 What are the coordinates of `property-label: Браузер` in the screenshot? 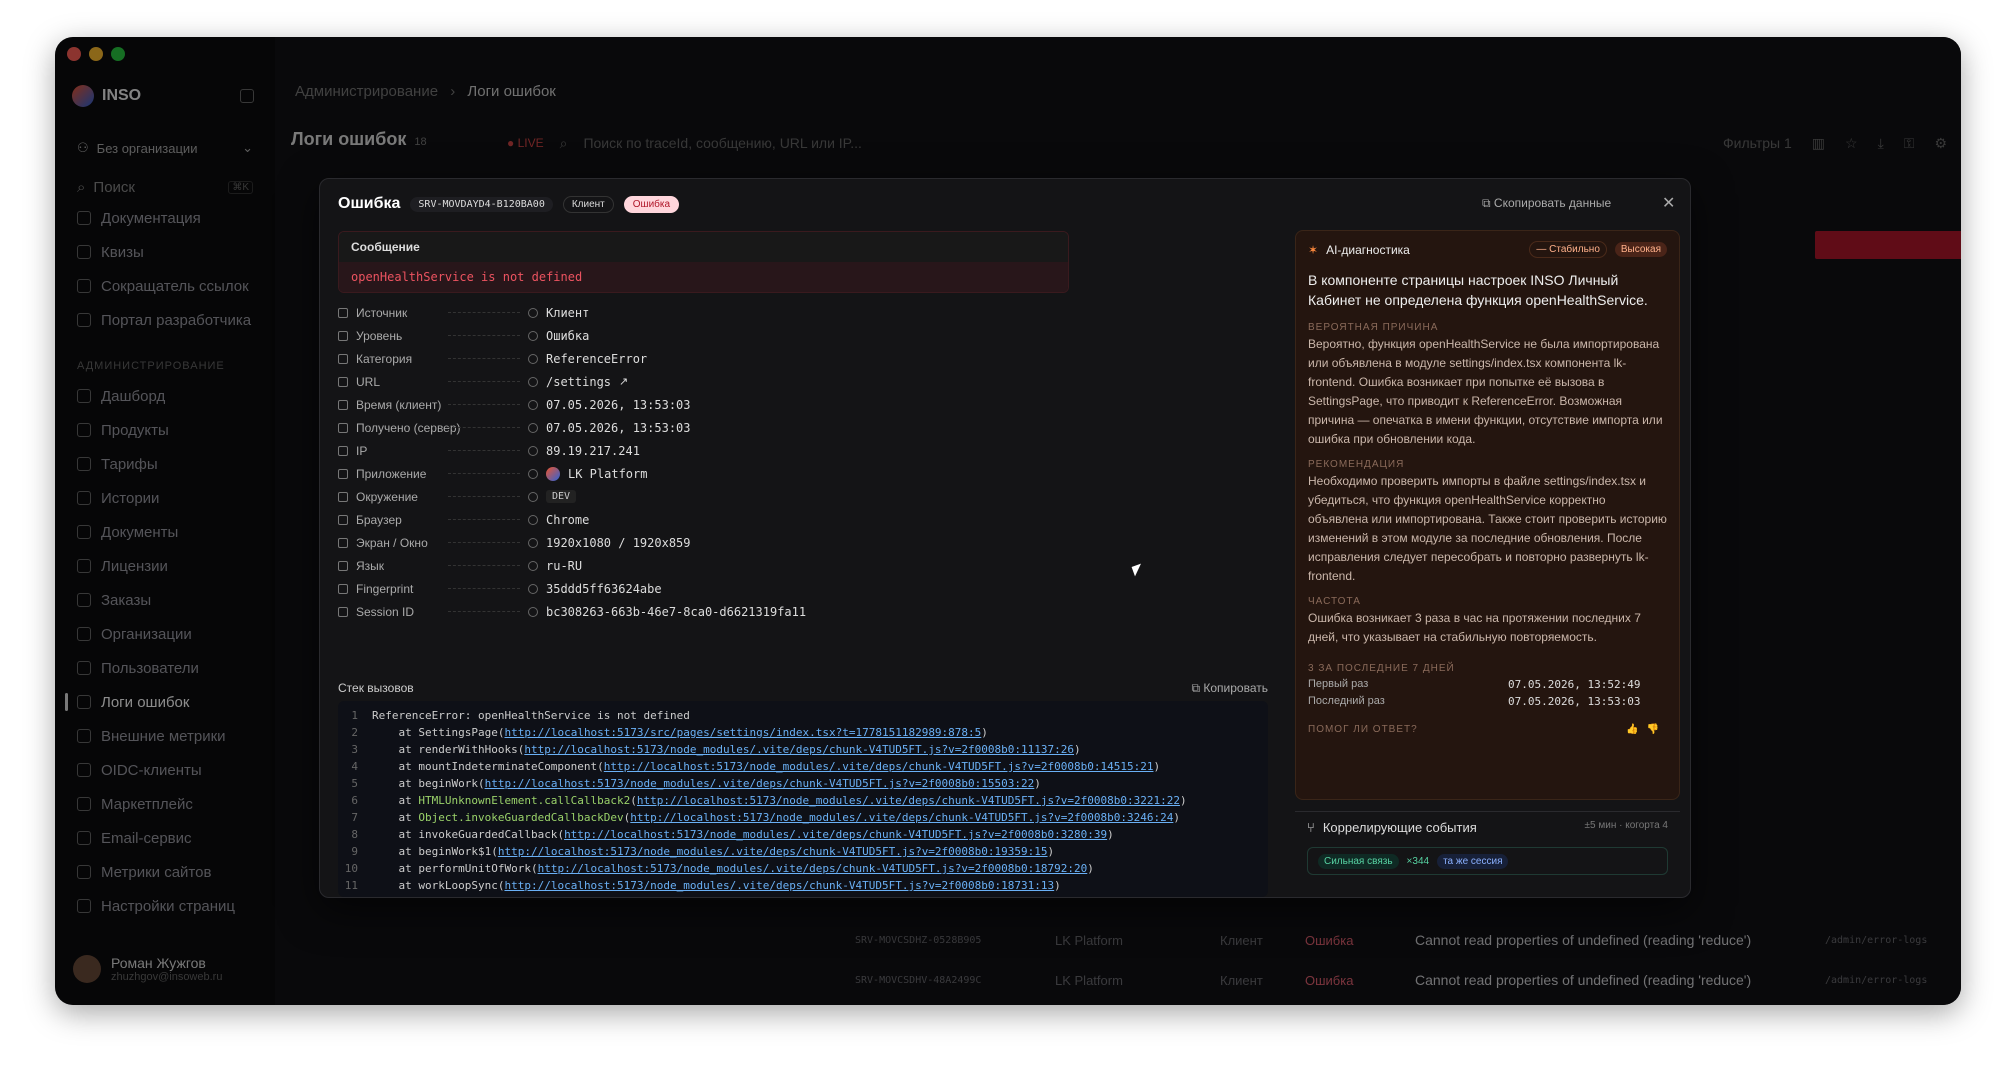 It's located at (379, 519).